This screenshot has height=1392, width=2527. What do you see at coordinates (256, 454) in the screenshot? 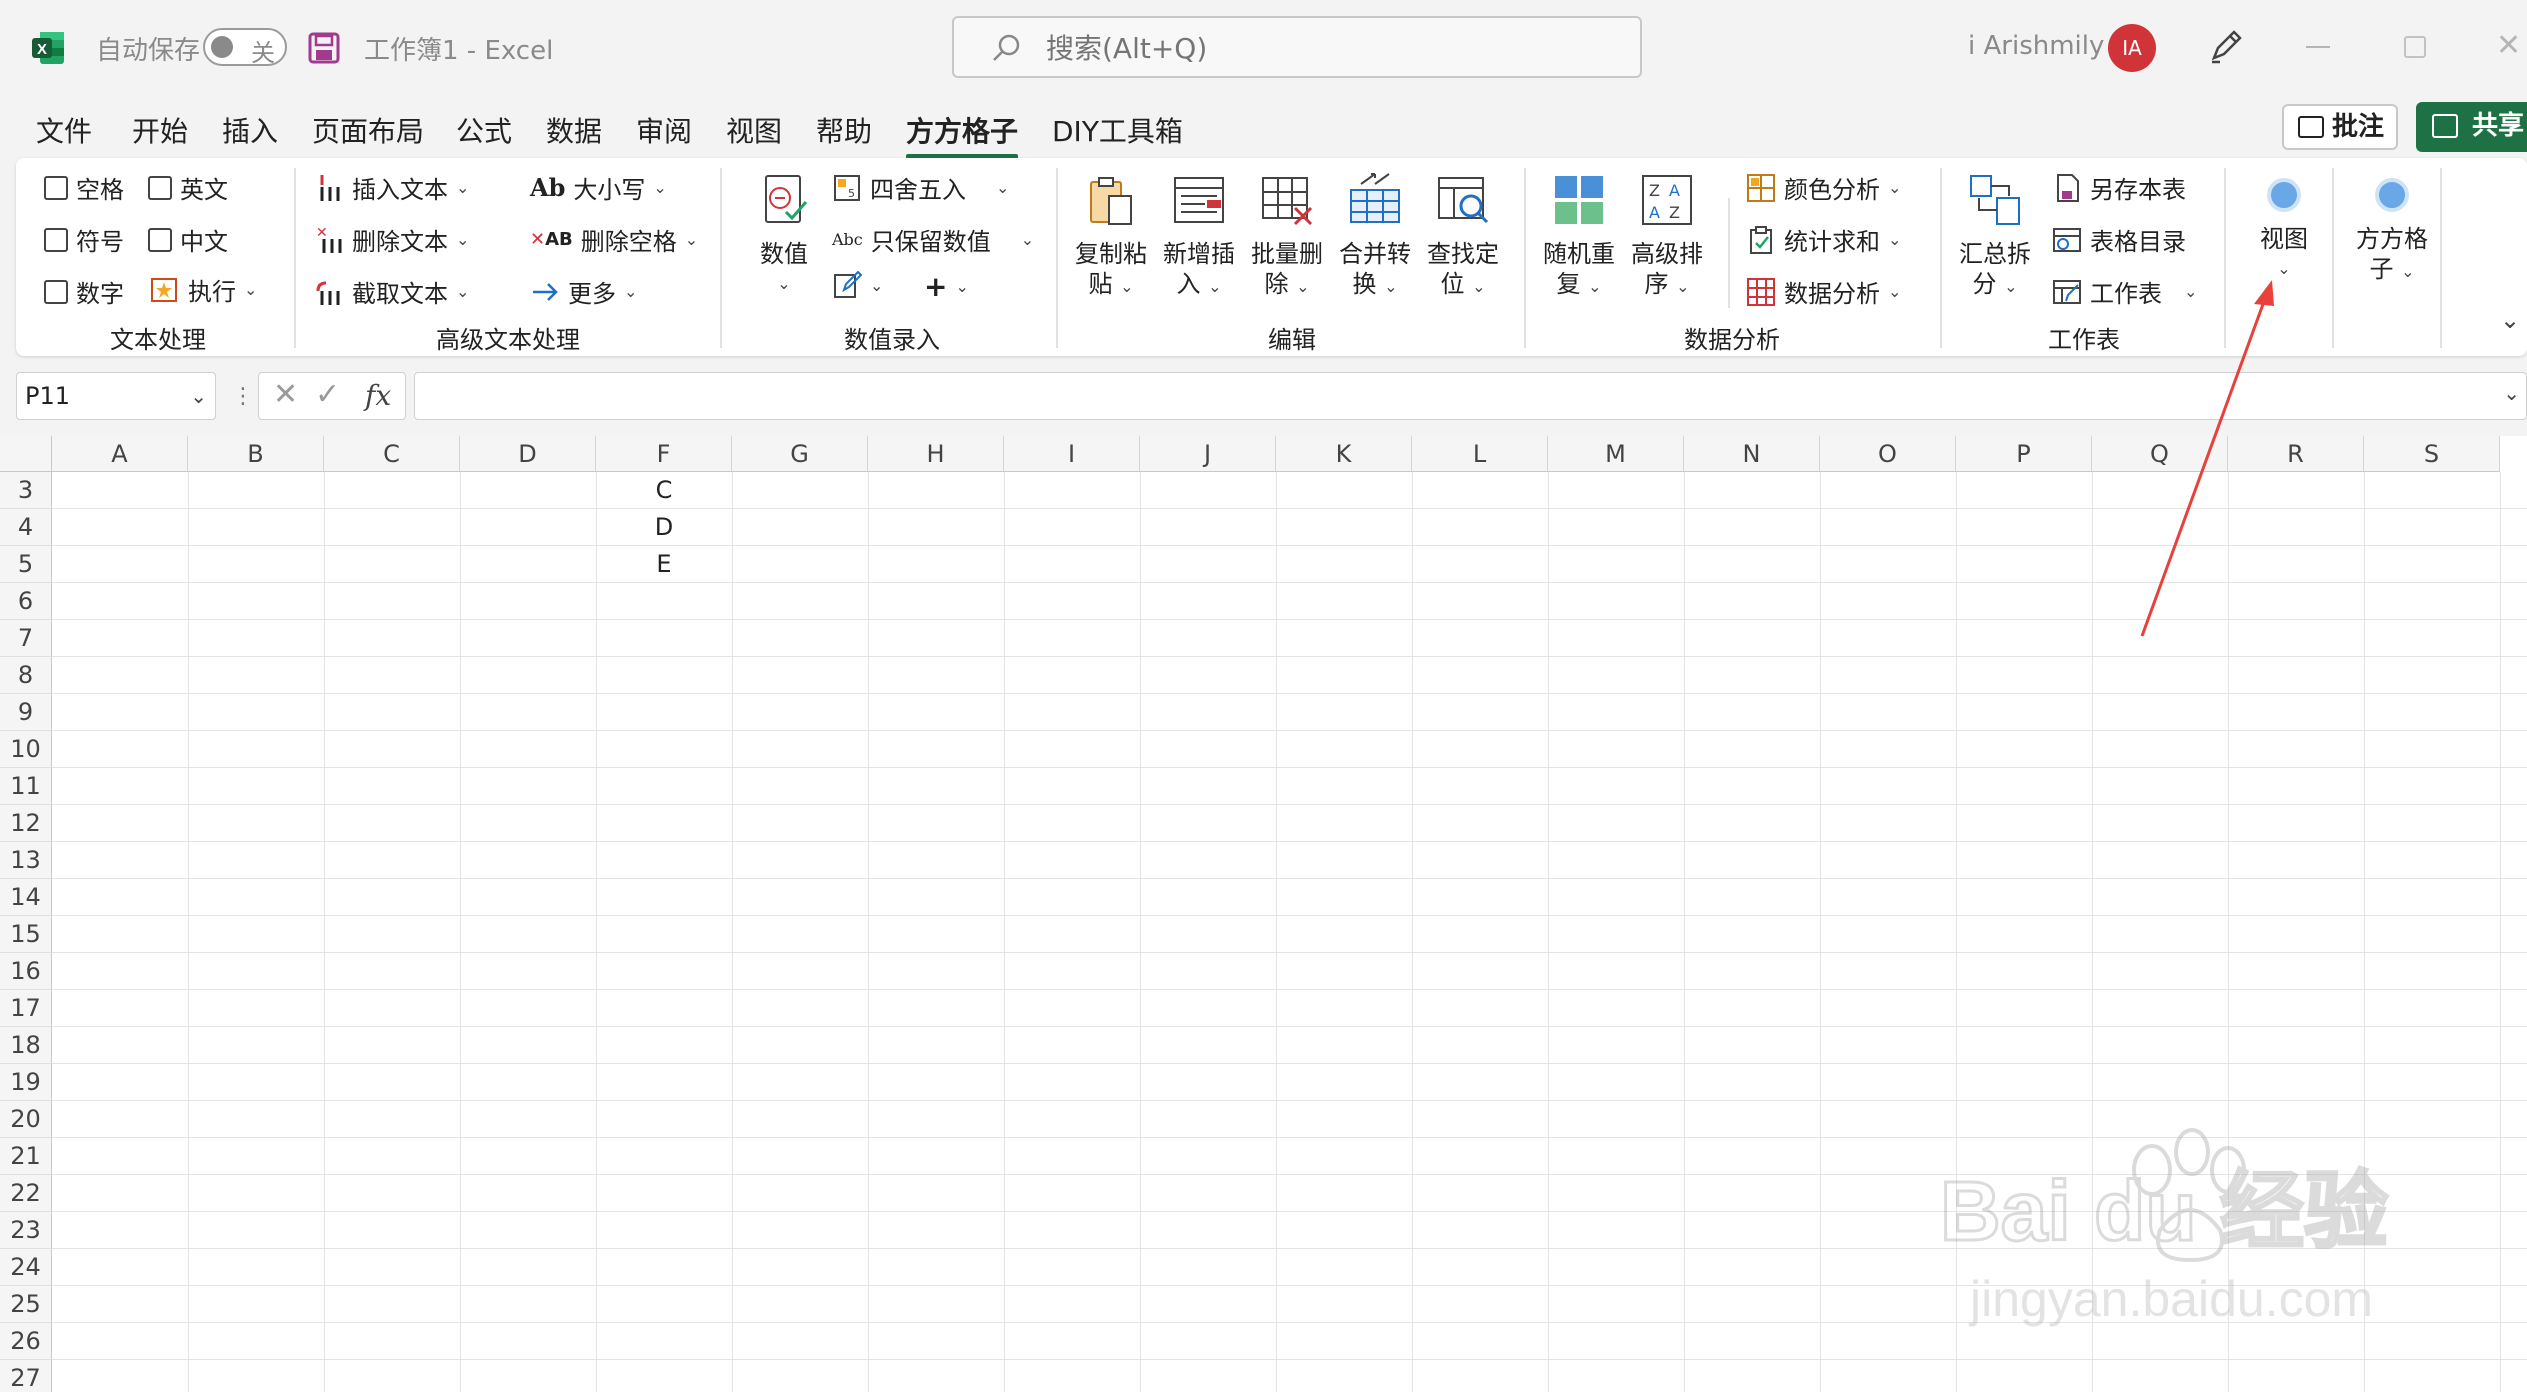
I see `column-header: B` at bounding box center [256, 454].